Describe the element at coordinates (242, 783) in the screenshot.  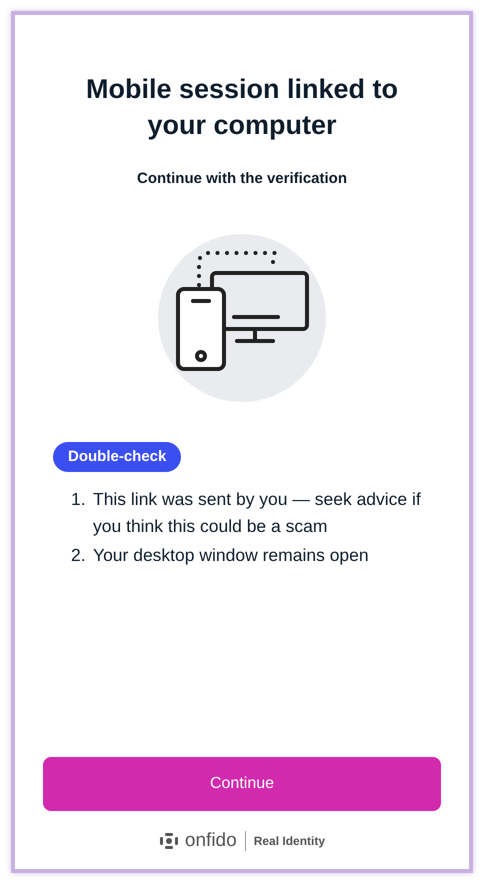
I see `continue-button: Continue` at that location.